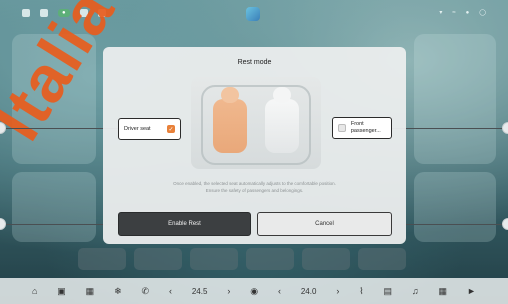 Image resolution: width=508 pixels, height=304 pixels. I want to click on cancel-button: Cancel, so click(324, 224).